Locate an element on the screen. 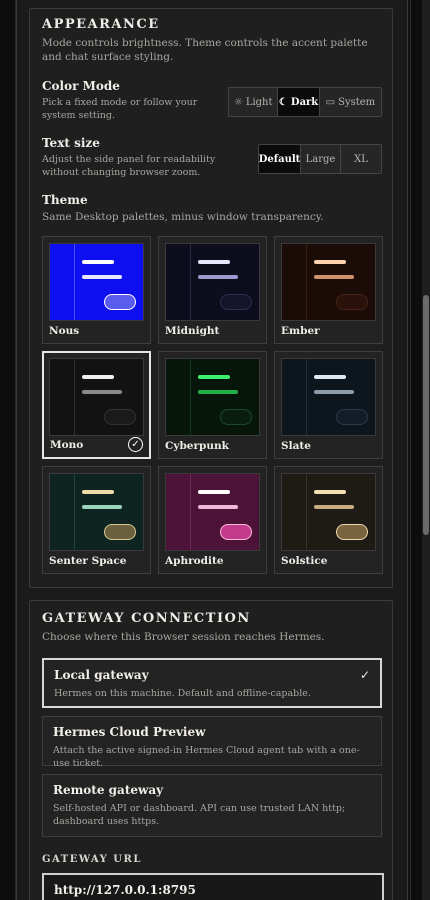  theme-name: Solstice is located at coordinates (304, 561).